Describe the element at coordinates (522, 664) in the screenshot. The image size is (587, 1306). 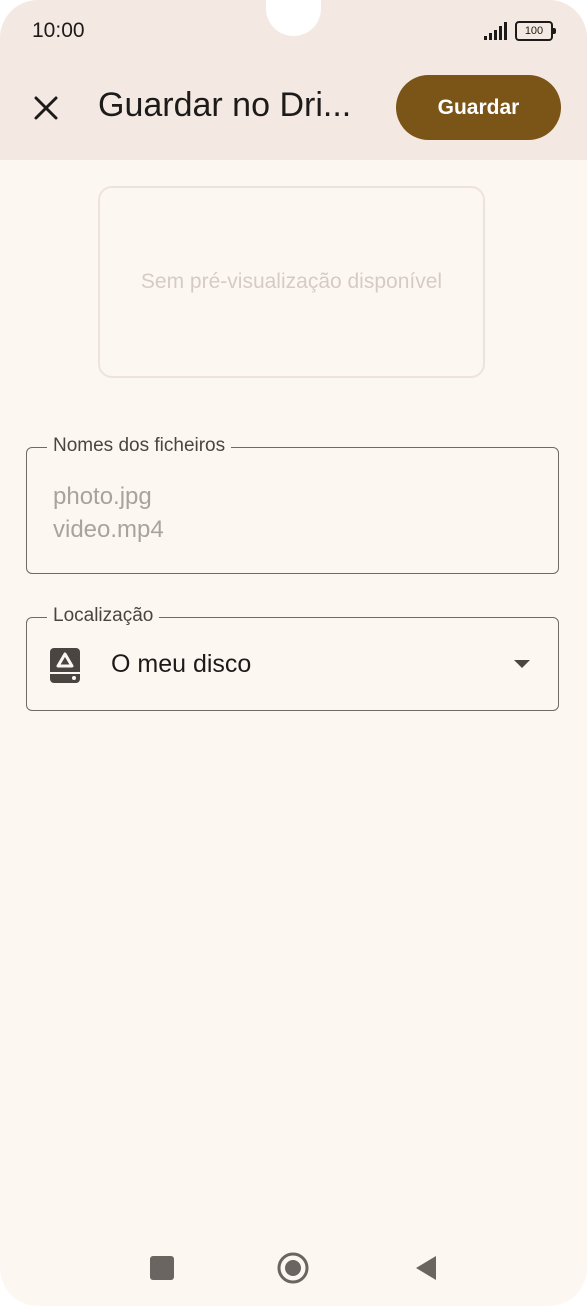
I see `chevron-down-icon` at that location.